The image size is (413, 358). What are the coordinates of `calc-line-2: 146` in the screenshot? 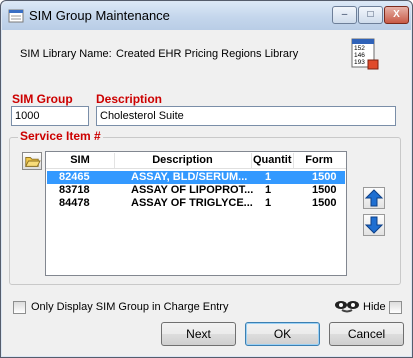 It's located at (359, 55).